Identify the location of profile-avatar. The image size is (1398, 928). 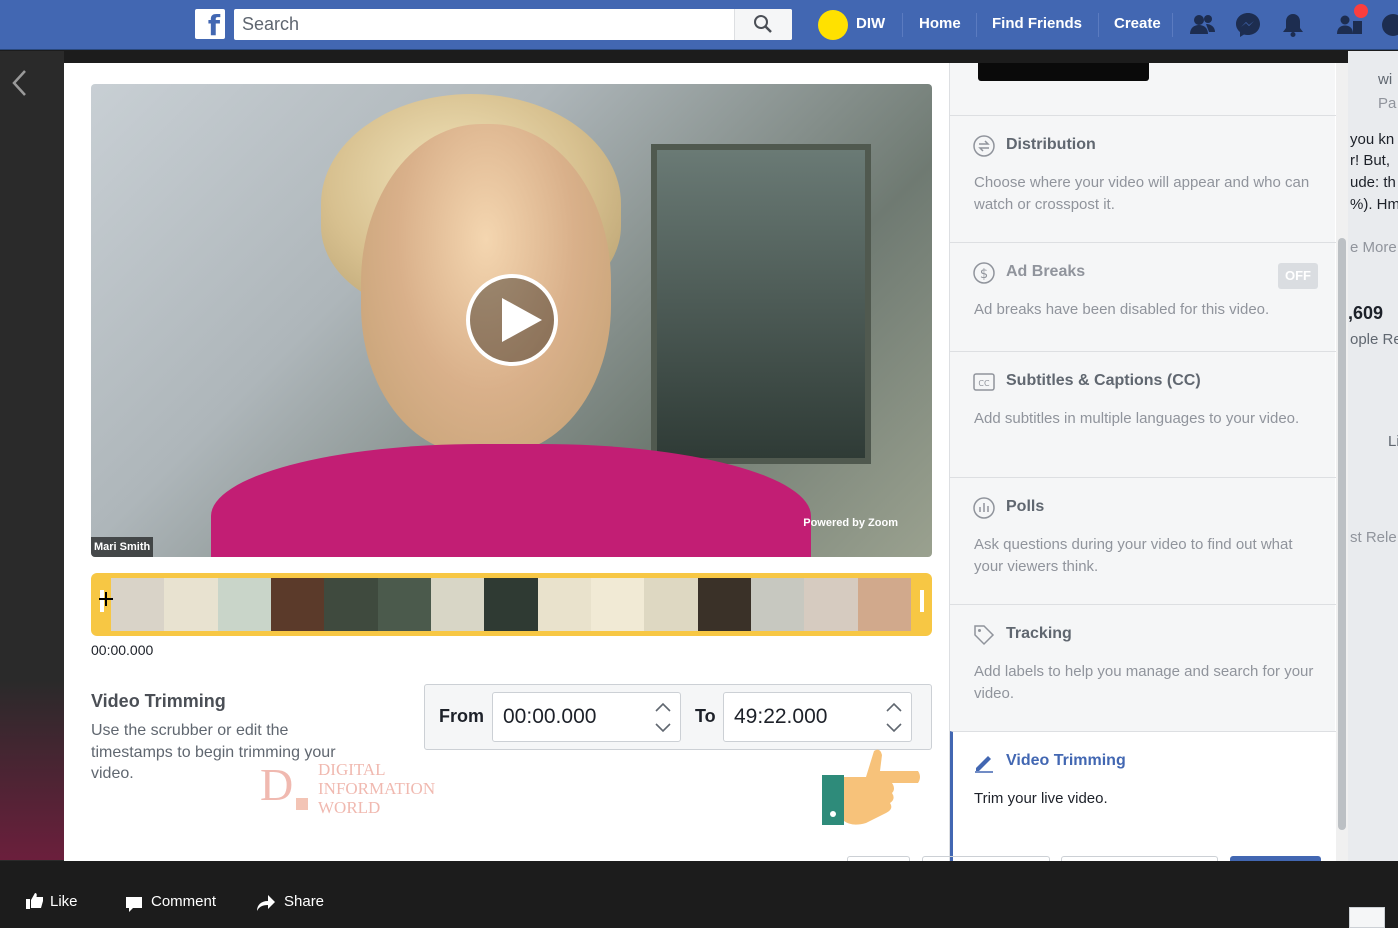
(833, 25).